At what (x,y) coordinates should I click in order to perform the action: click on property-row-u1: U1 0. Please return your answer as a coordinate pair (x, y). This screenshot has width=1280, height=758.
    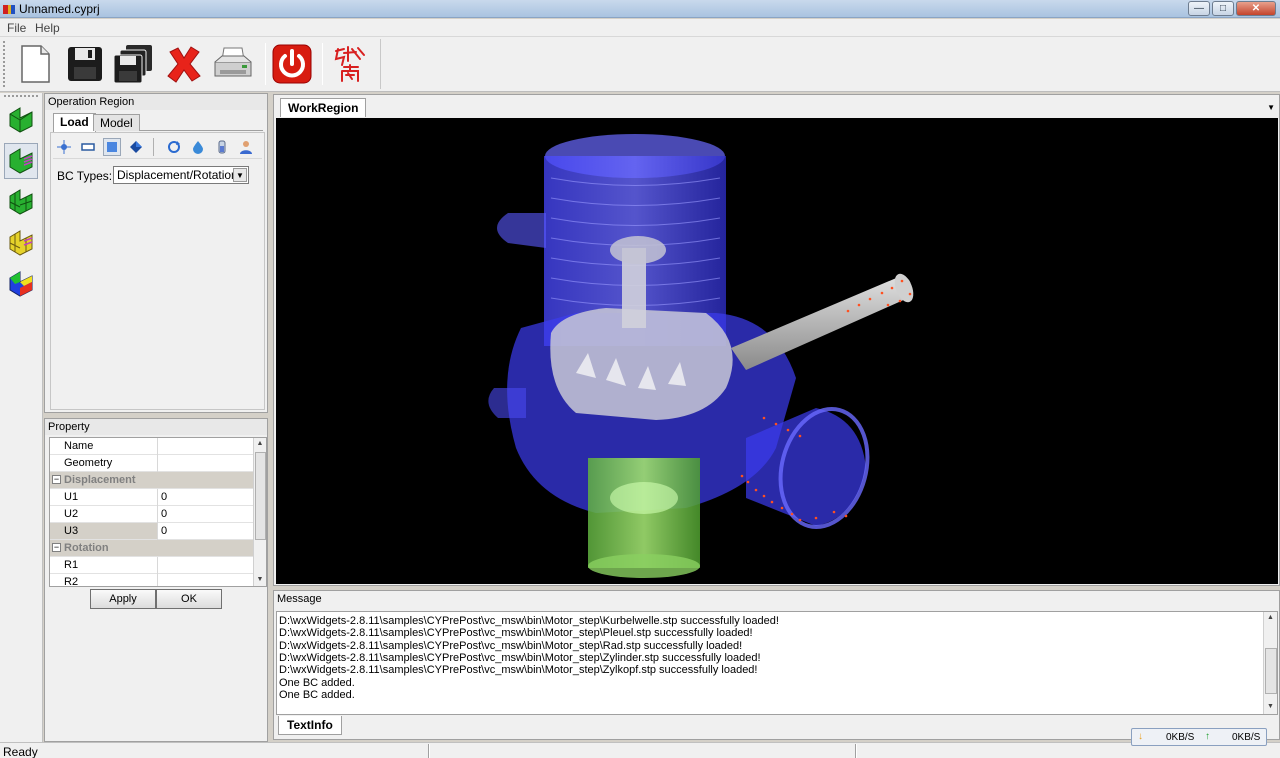
    Looking at the image, I should click on (152, 497).